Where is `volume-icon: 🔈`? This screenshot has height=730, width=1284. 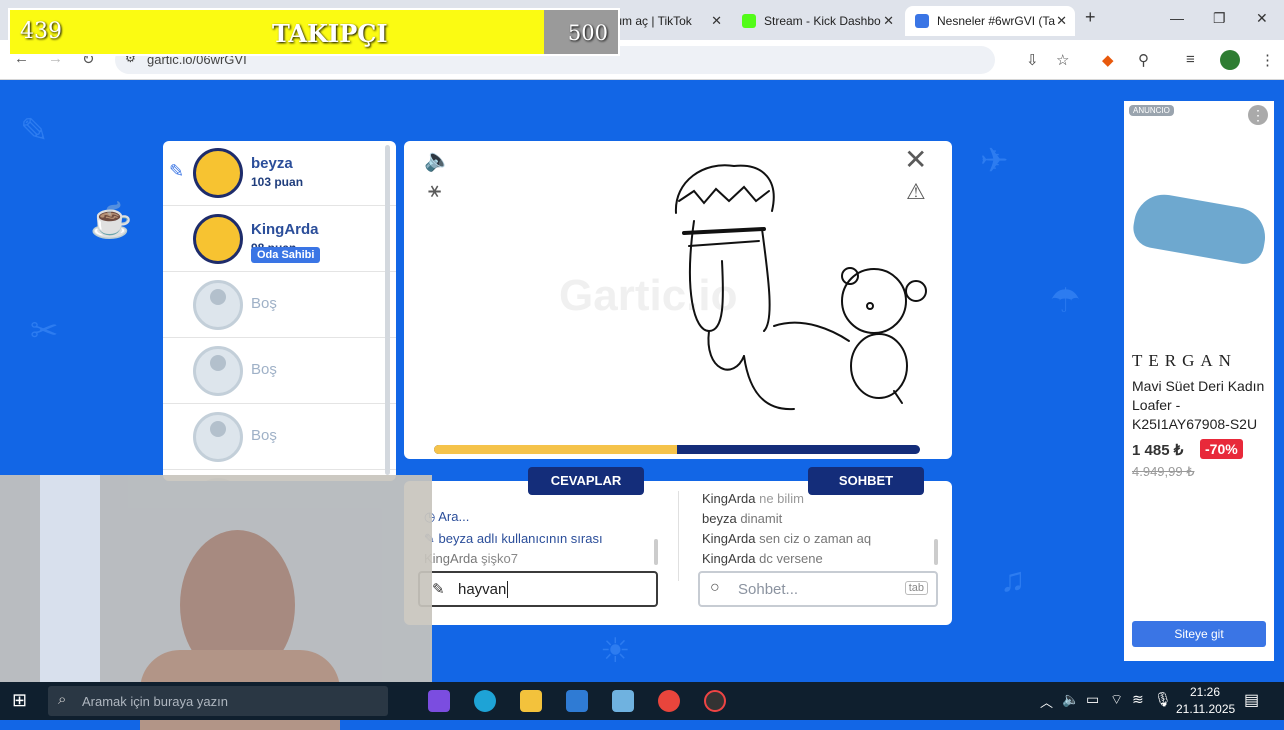 volume-icon: 🔈 is located at coordinates (1070, 699).